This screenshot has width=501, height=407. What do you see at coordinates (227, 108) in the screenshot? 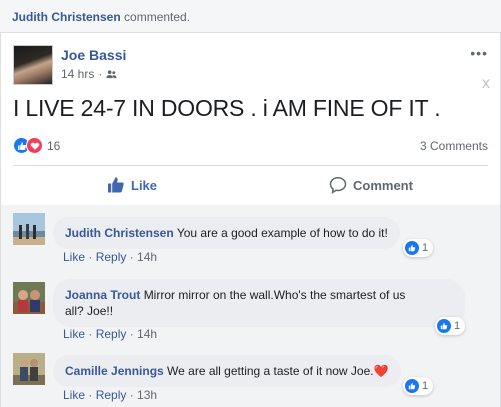
I see `post-text: I LIVE 24-7 IN DOORS . i AM FINE OF IT .` at bounding box center [227, 108].